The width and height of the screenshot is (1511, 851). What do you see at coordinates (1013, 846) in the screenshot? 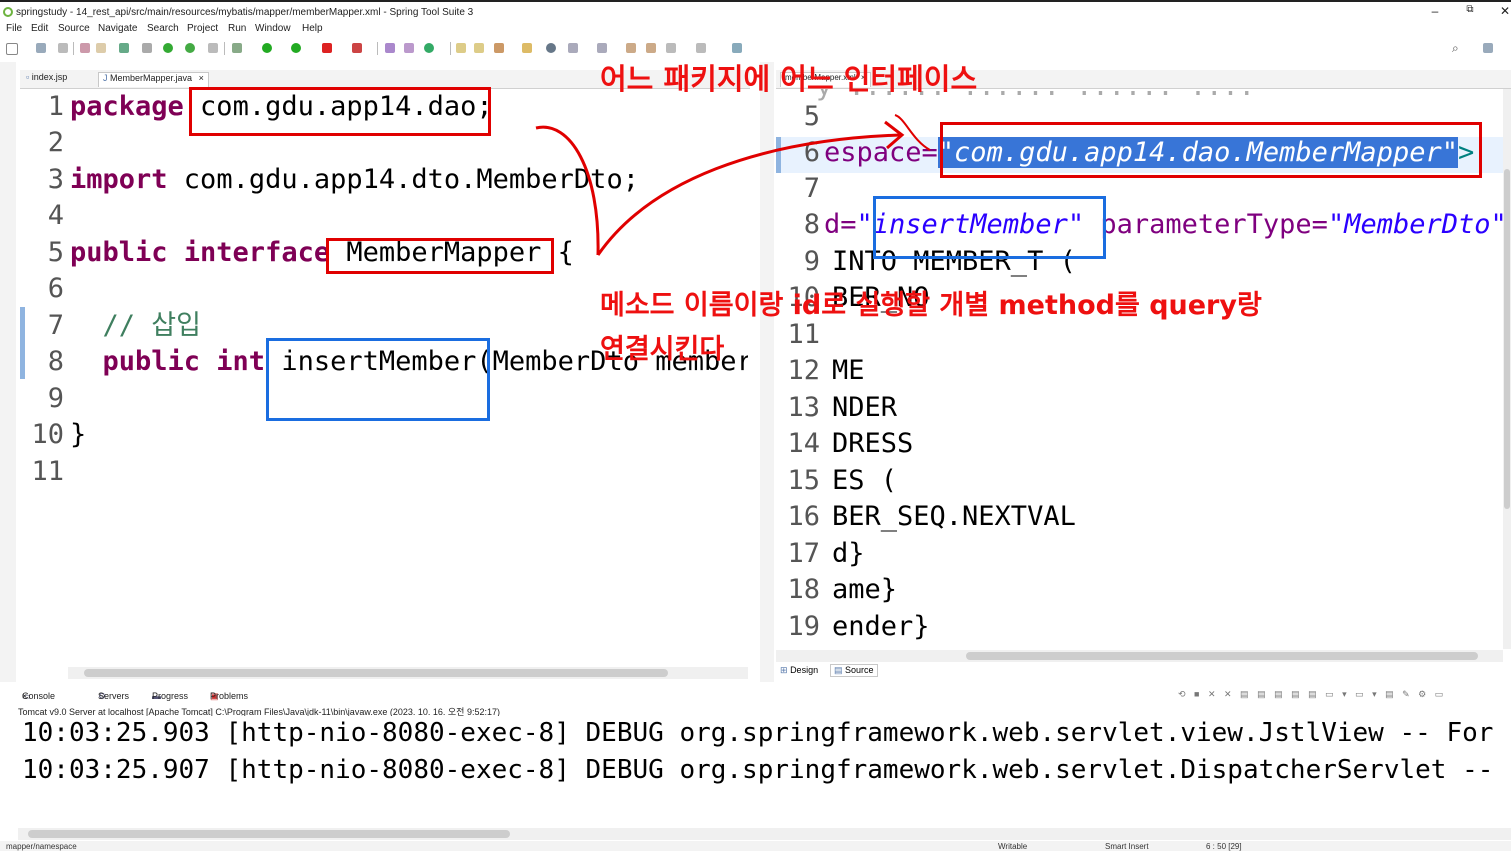
I see `status-writable: Writable` at bounding box center [1013, 846].